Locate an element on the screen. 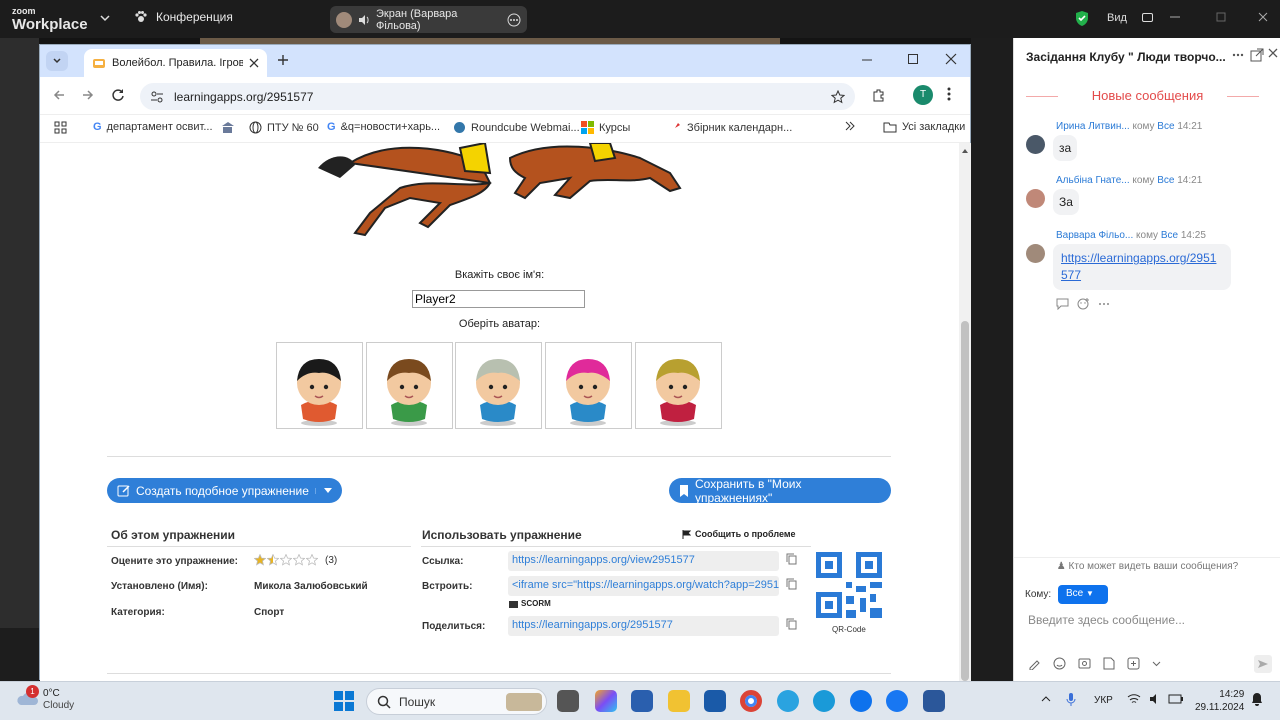 The width and height of the screenshot is (1280, 720). forward-icon is located at coordinates (88, 95).